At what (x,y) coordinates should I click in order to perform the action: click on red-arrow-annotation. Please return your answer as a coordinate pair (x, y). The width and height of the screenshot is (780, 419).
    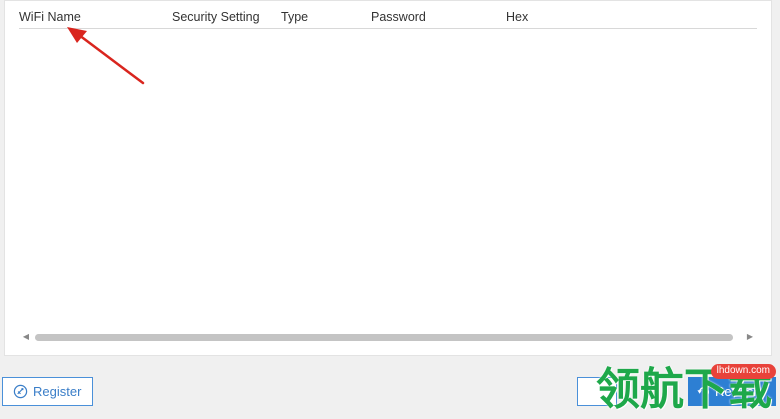
    Looking at the image, I should click on (106, 56).